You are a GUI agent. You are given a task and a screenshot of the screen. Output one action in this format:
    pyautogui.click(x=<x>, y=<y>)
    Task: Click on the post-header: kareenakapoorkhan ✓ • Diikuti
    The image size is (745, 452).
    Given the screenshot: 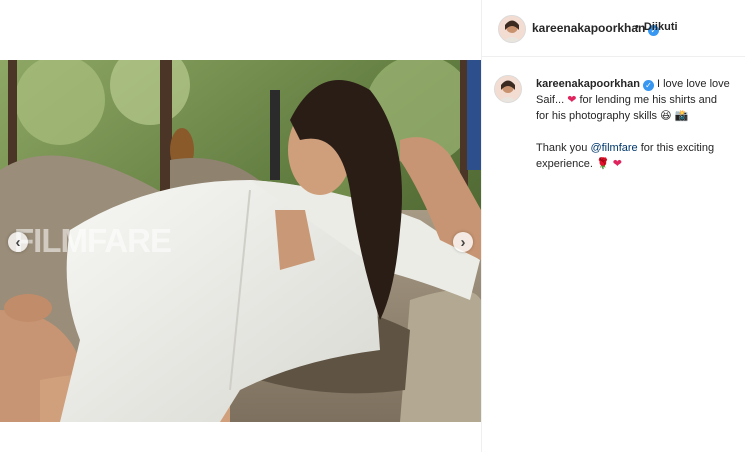 What is the action you would take?
    pyautogui.click(x=613, y=28)
    